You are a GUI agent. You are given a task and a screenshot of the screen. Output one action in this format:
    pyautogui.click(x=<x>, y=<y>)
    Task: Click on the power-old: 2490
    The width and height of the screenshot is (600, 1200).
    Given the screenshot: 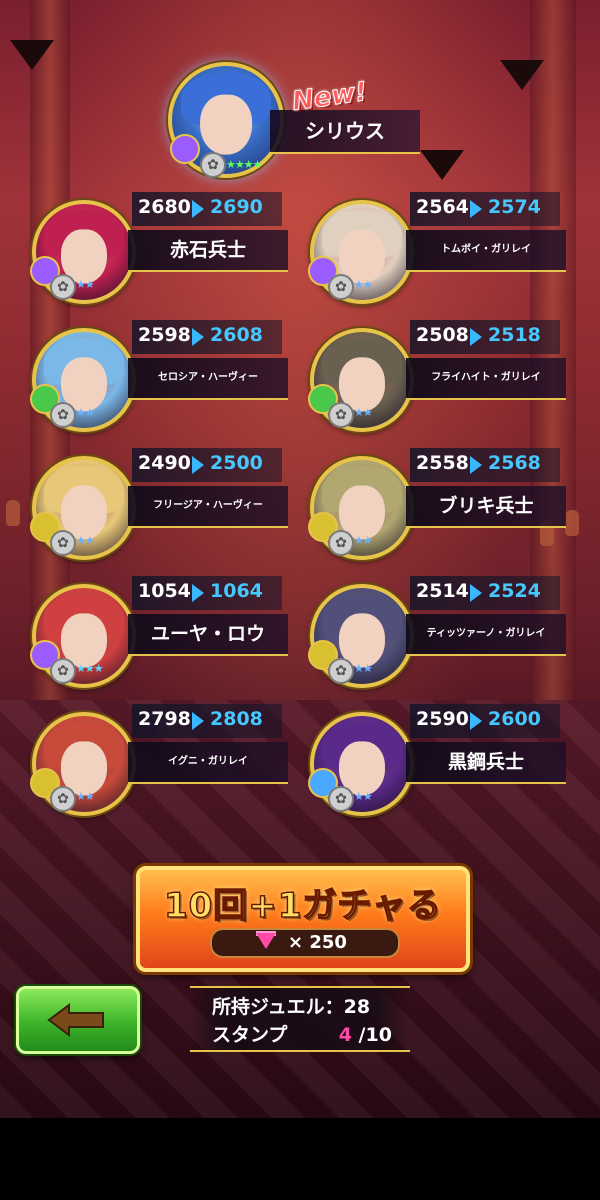 What is the action you would take?
    pyautogui.click(x=164, y=463)
    